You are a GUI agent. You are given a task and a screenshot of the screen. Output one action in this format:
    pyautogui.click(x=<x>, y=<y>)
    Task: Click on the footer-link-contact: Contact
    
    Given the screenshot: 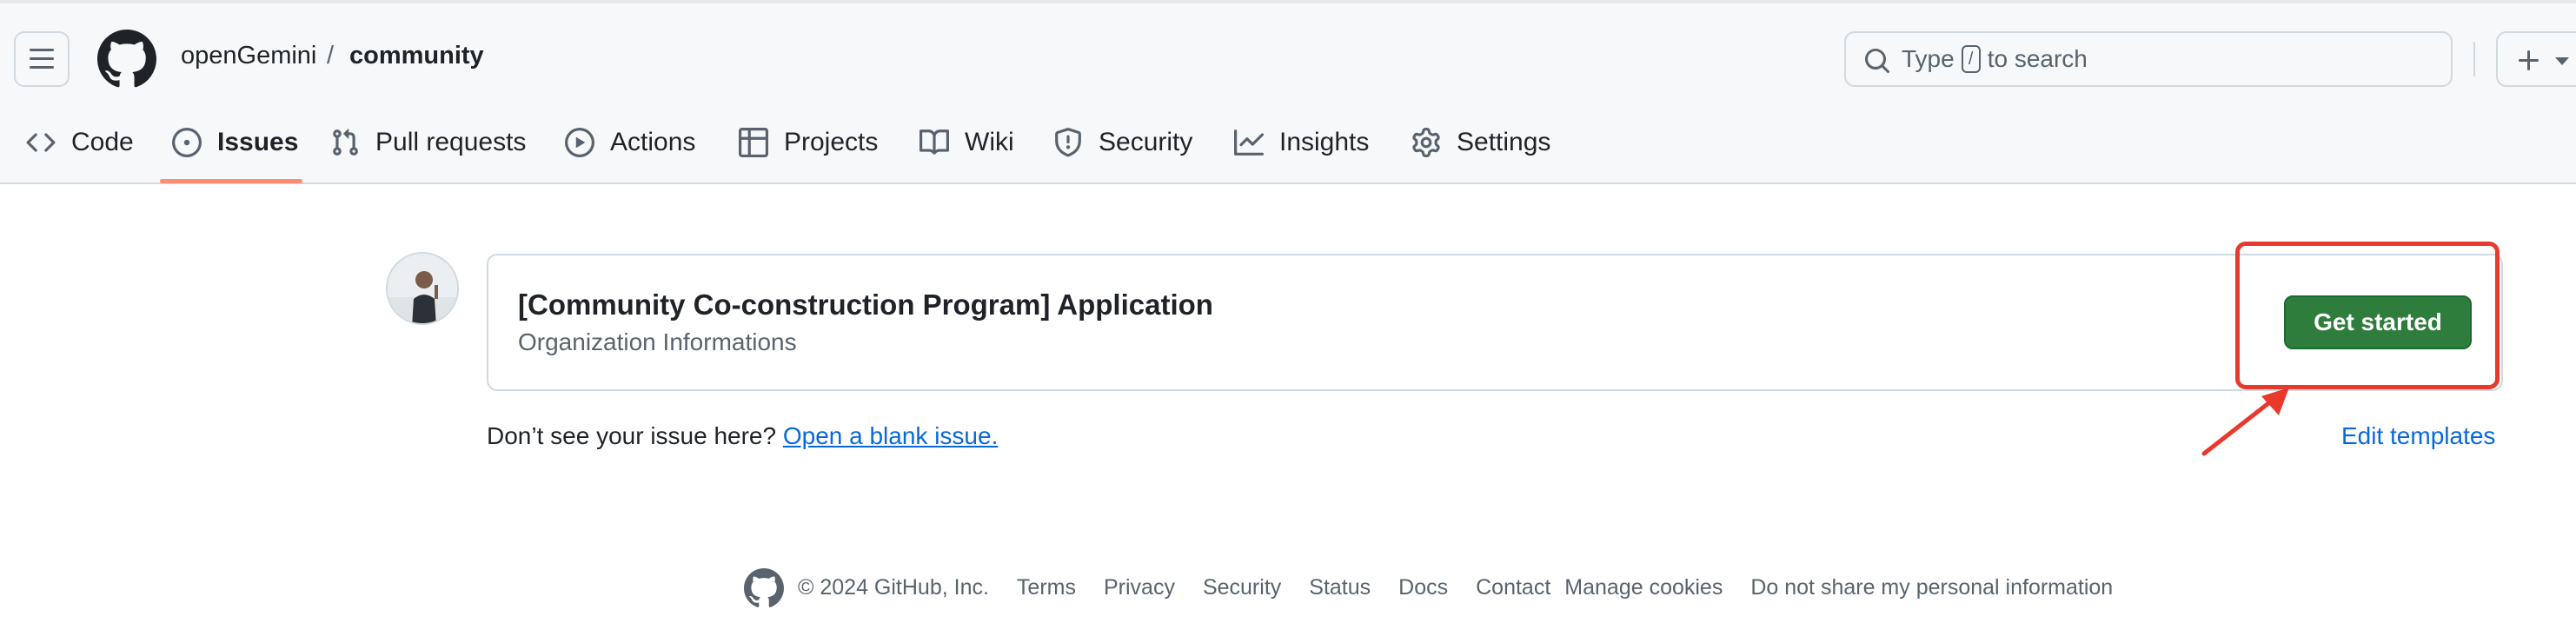 What is the action you would take?
    pyautogui.click(x=1513, y=587)
    